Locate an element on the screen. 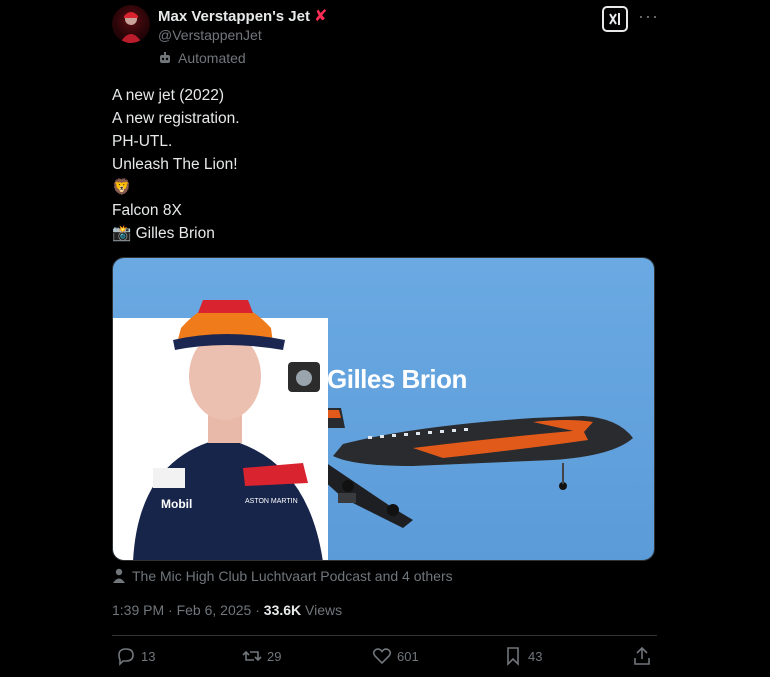 The image size is (770, 677). divider is located at coordinates (384, 635).